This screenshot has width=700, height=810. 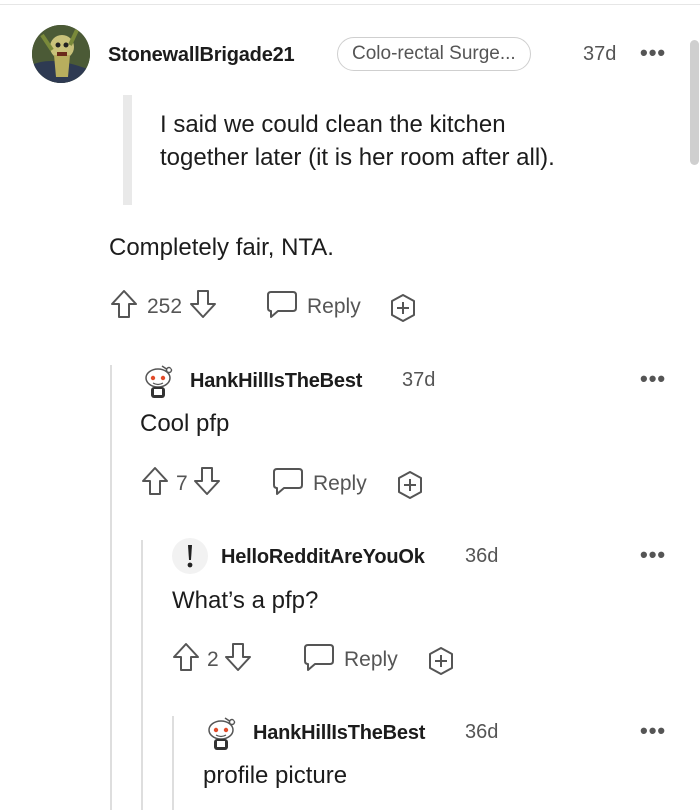 What do you see at coordinates (275, 775) in the screenshot?
I see `comment-body: profile picture` at bounding box center [275, 775].